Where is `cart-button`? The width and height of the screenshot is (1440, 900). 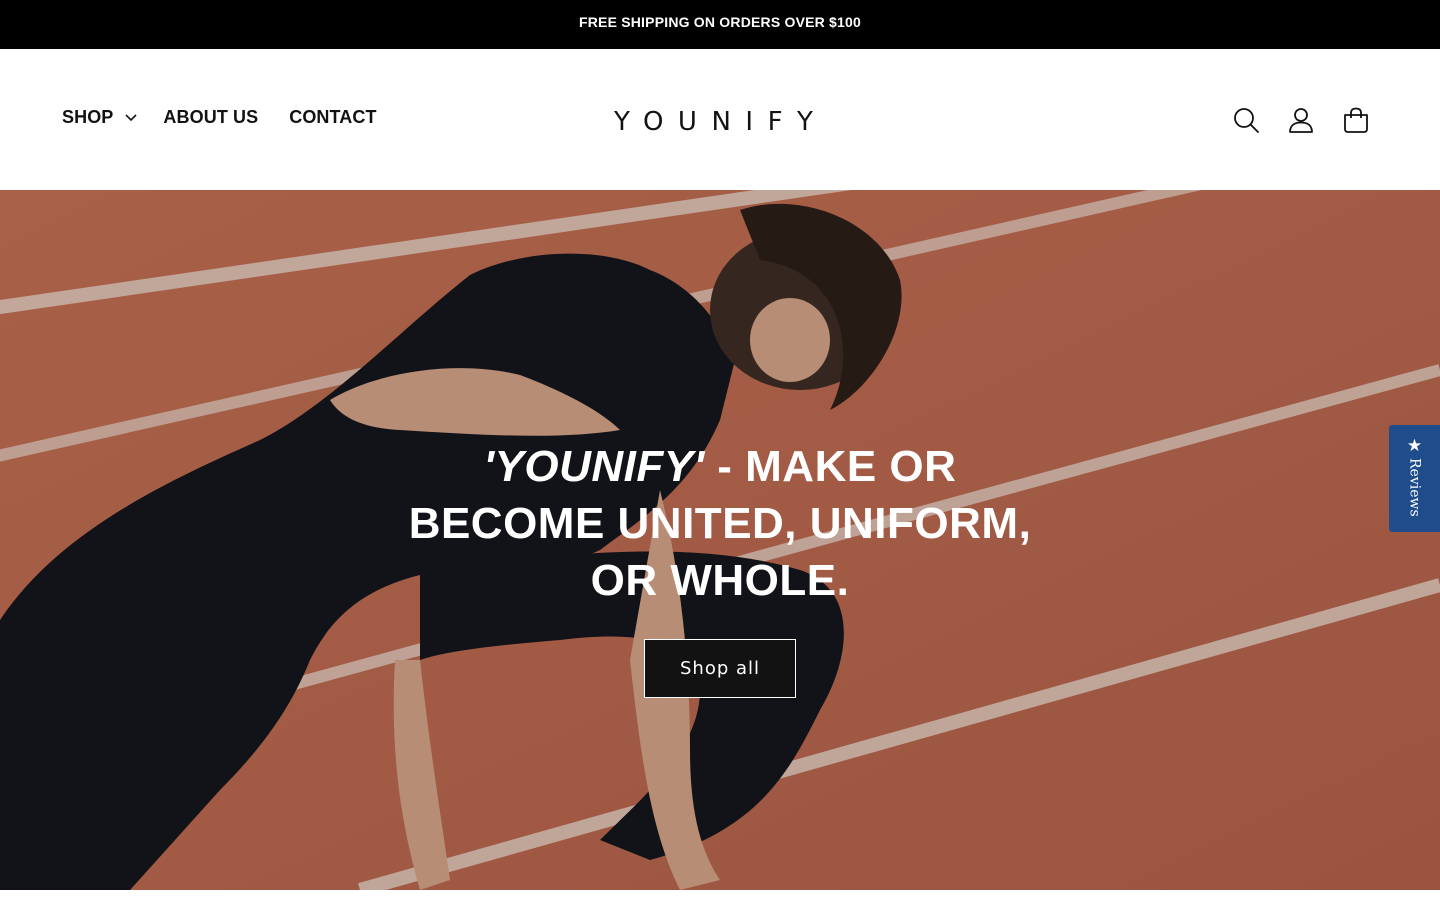
cart-button is located at coordinates (1356, 120).